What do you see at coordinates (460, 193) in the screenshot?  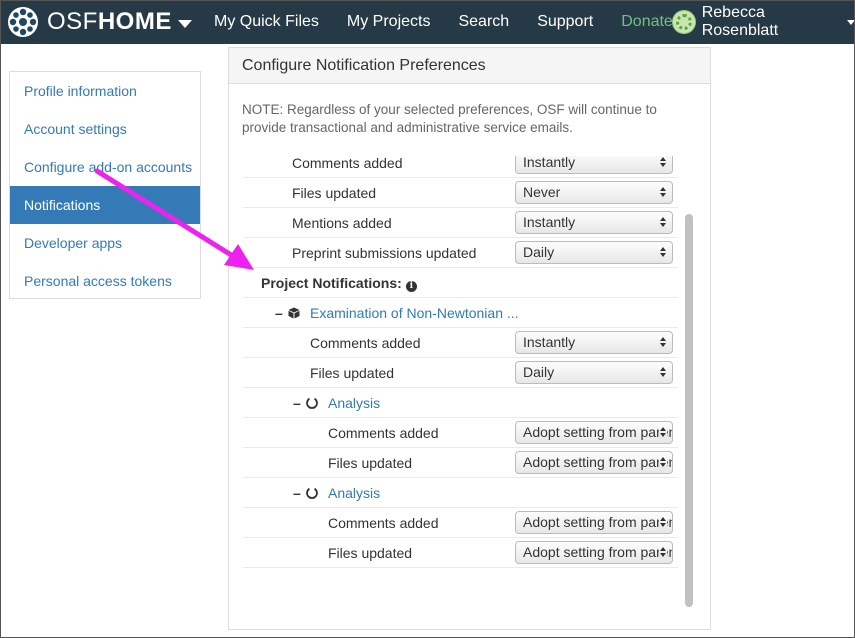 I see `list-item: Files updated Never` at bounding box center [460, 193].